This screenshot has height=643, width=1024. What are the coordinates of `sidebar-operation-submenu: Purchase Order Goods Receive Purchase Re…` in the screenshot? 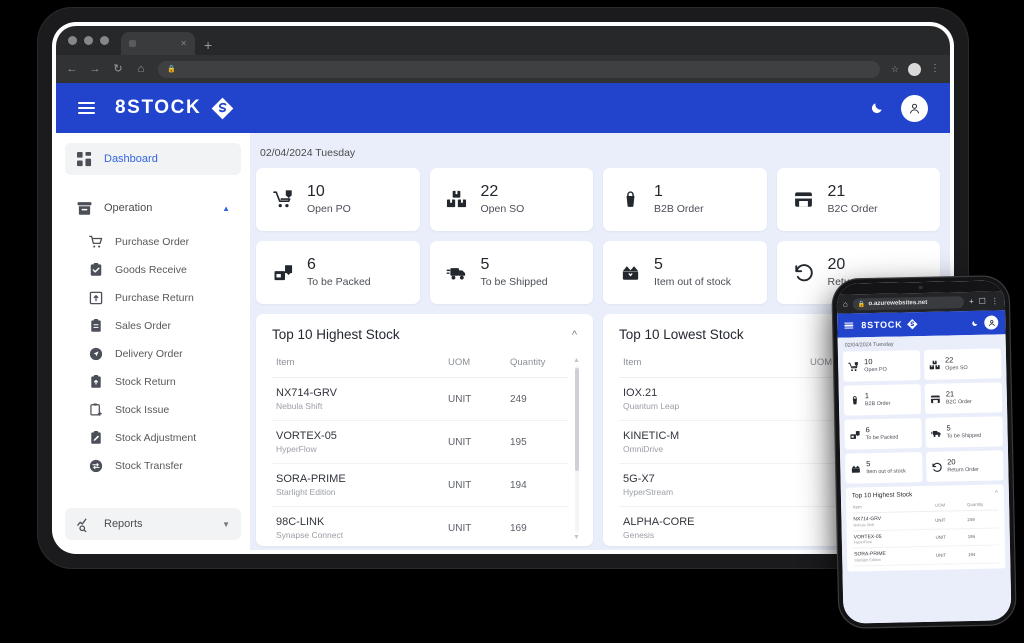 It's located at (153, 354).